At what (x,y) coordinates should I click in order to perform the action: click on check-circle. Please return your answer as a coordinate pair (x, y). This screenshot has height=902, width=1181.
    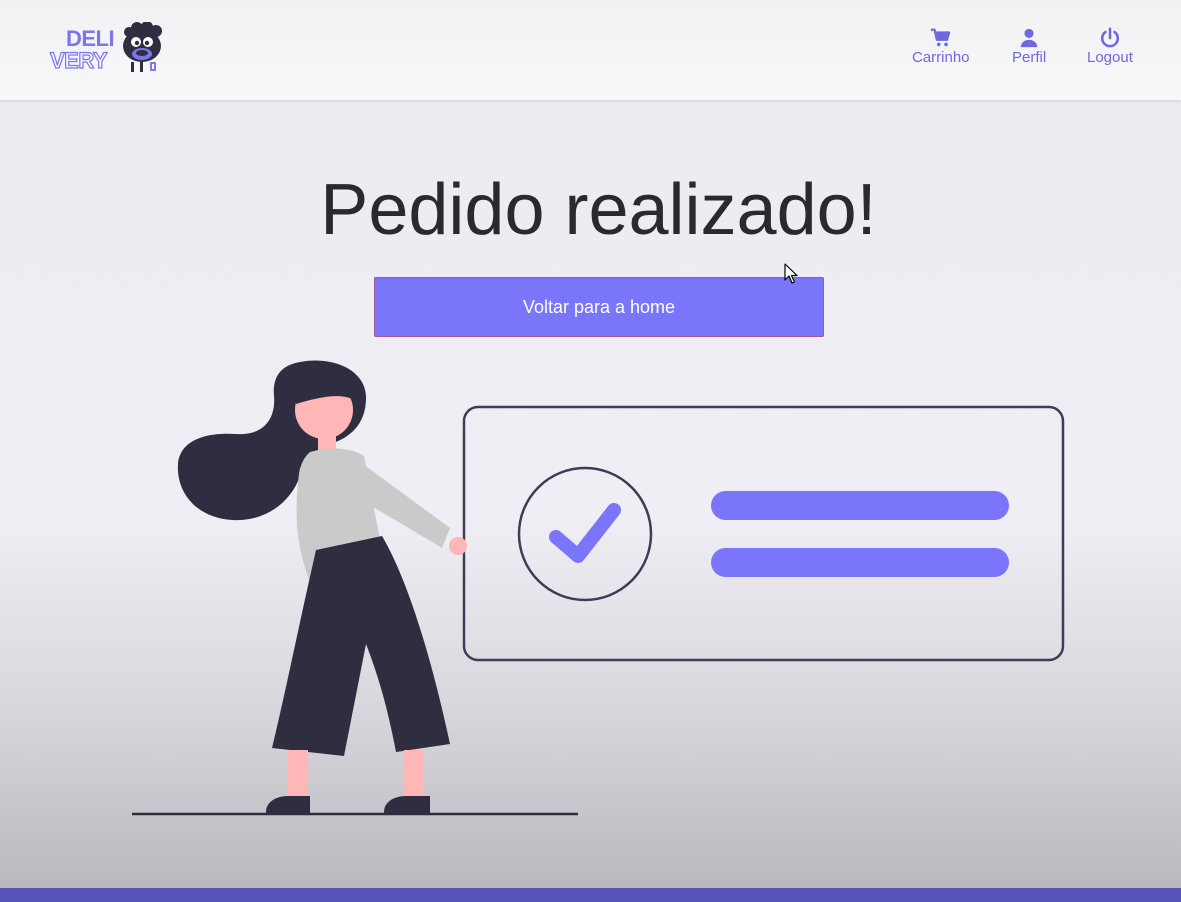
    Looking at the image, I should click on (585, 534).